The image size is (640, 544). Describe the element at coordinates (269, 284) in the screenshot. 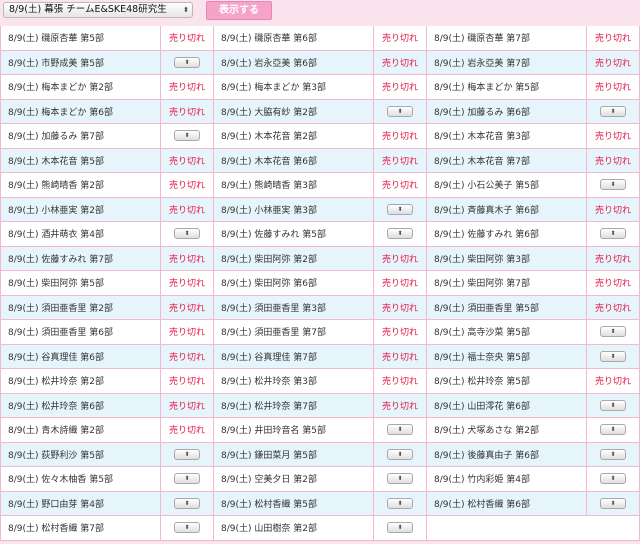

I see `slot-label: 8/9(土) 柴田阿弥 第6部` at that location.